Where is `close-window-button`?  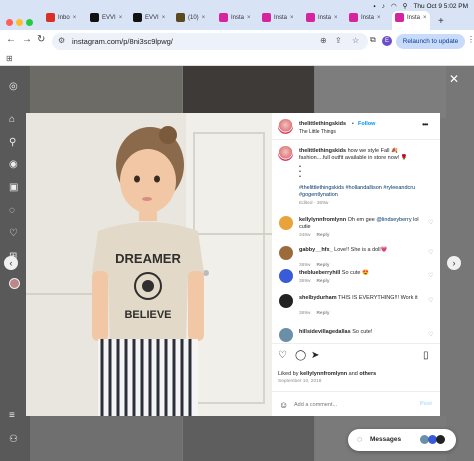 close-window-button is located at coordinates (9, 22).